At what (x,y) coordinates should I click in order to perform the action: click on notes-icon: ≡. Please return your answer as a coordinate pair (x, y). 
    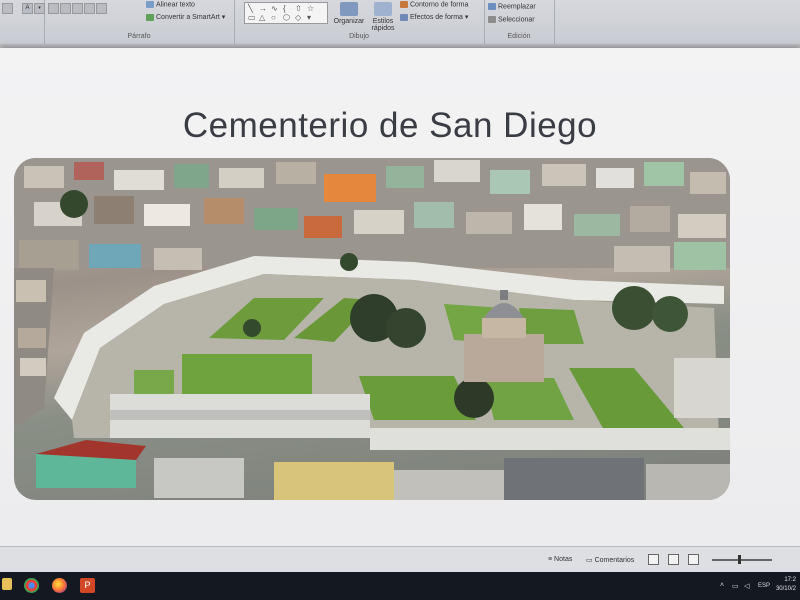
    Looking at the image, I should click on (550, 559).